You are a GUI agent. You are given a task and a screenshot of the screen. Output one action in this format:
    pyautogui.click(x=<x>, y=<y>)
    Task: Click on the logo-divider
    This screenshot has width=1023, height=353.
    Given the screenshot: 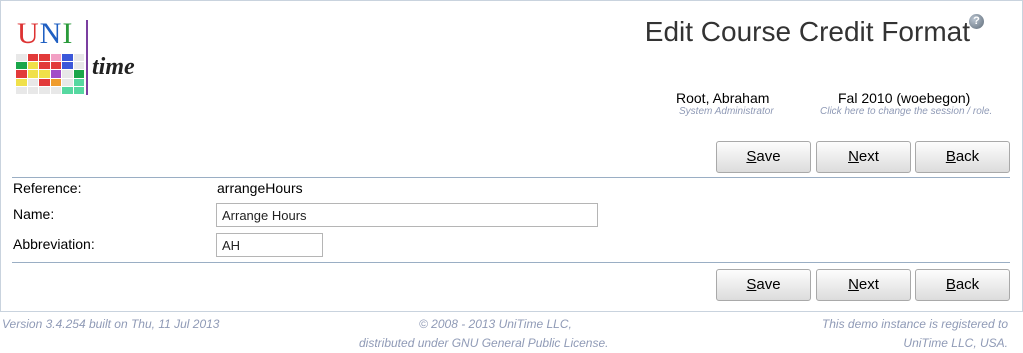 What is the action you would take?
    pyautogui.click(x=87, y=57)
    